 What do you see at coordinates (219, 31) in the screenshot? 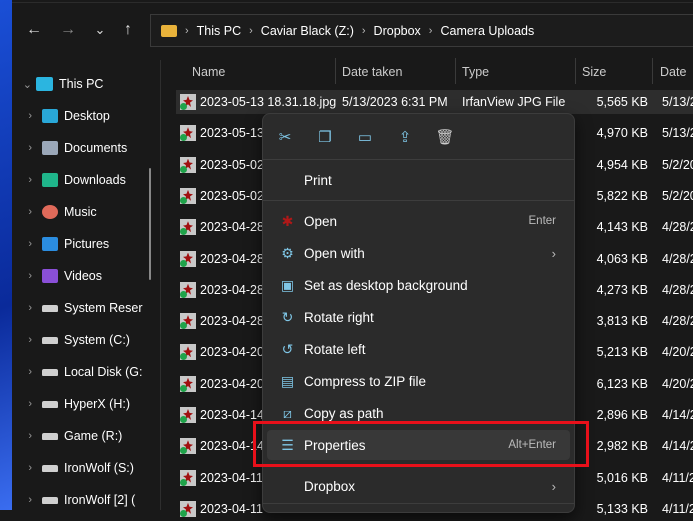
I see `breadcrumb-this-pc: This PC` at bounding box center [219, 31].